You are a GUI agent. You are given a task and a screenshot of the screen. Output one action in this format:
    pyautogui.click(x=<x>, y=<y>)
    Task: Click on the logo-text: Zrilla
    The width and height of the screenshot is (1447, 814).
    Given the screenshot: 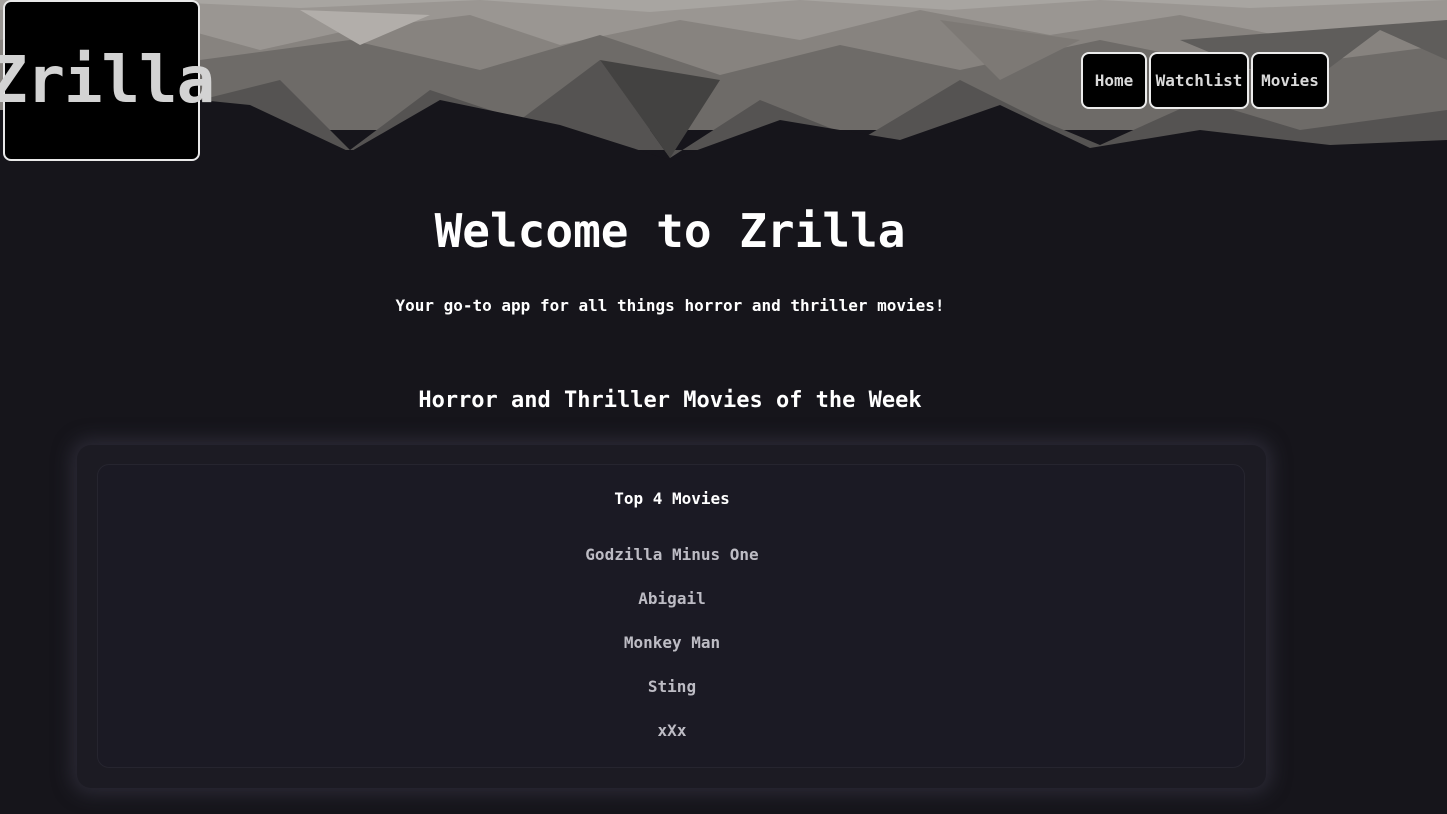 What is the action you would take?
    pyautogui.click(x=107, y=80)
    